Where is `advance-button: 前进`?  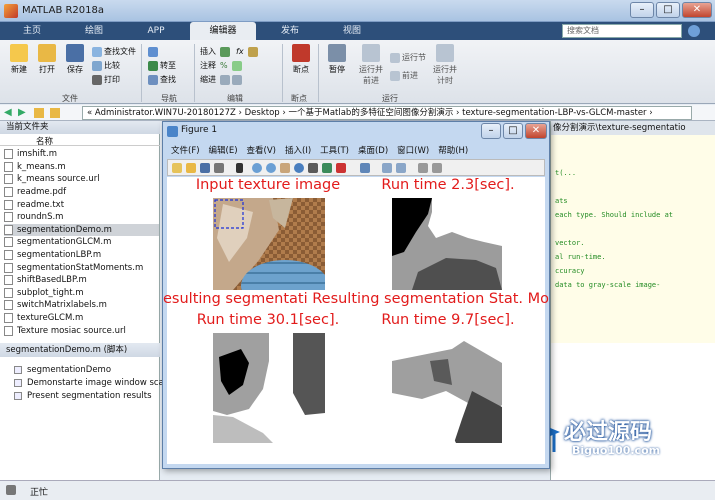
advance-button: 前进 is located at coordinates (404, 75).